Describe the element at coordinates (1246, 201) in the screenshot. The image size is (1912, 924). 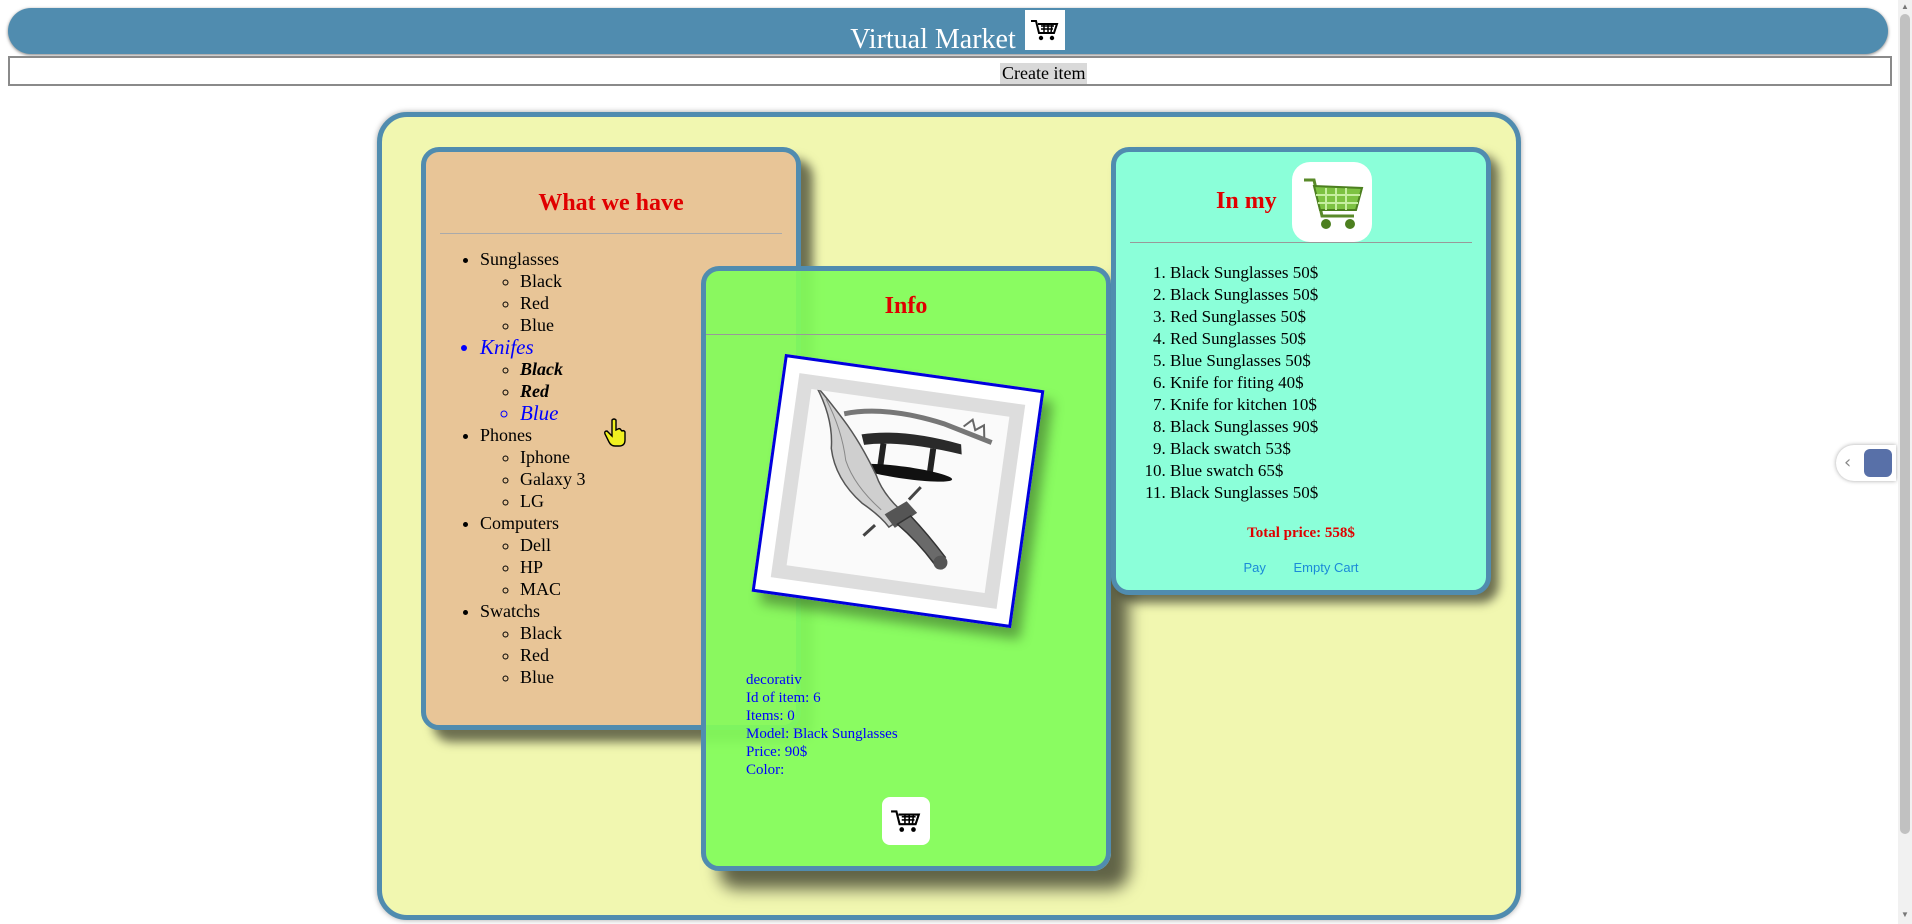
I see `cart-title: In my` at that location.